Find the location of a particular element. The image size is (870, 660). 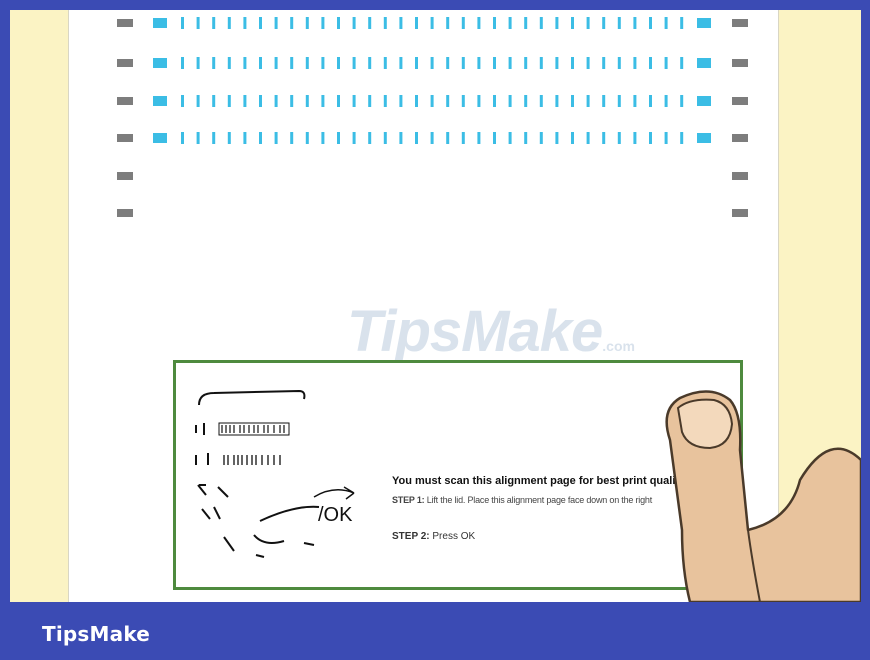

watermark: TipsMake.com is located at coordinates (491, 331).